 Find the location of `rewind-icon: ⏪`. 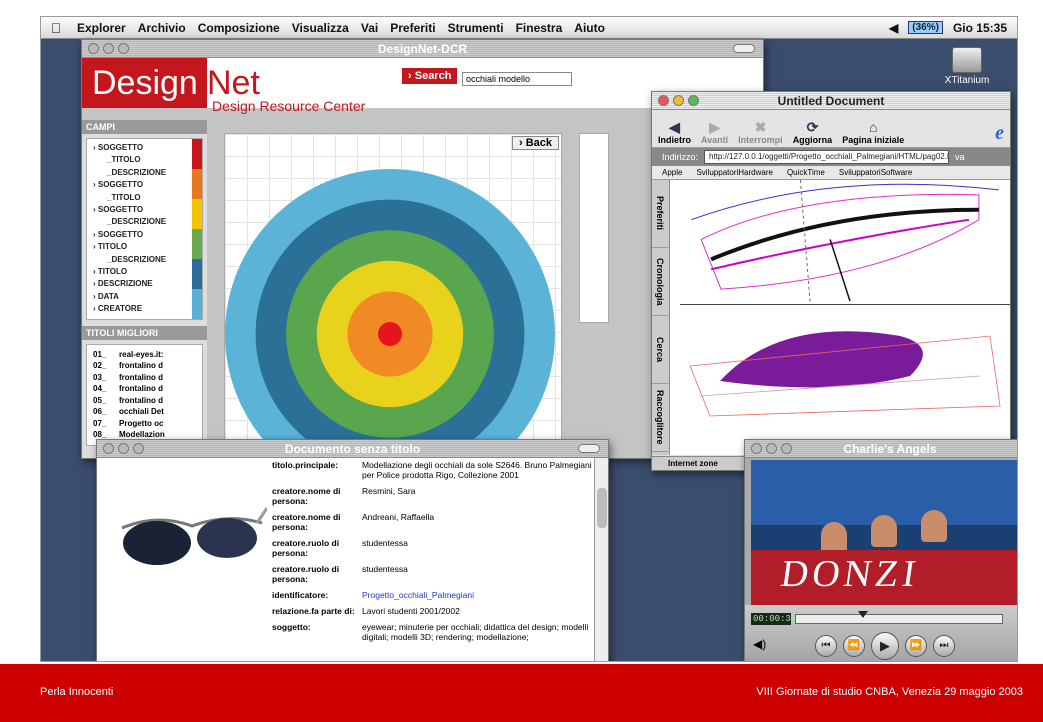

rewind-icon: ⏪ is located at coordinates (854, 646).